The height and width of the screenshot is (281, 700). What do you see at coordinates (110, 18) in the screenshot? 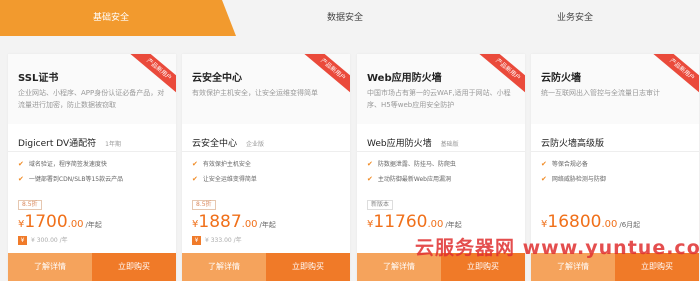
I see `tab-label: 基础安全` at bounding box center [110, 18].